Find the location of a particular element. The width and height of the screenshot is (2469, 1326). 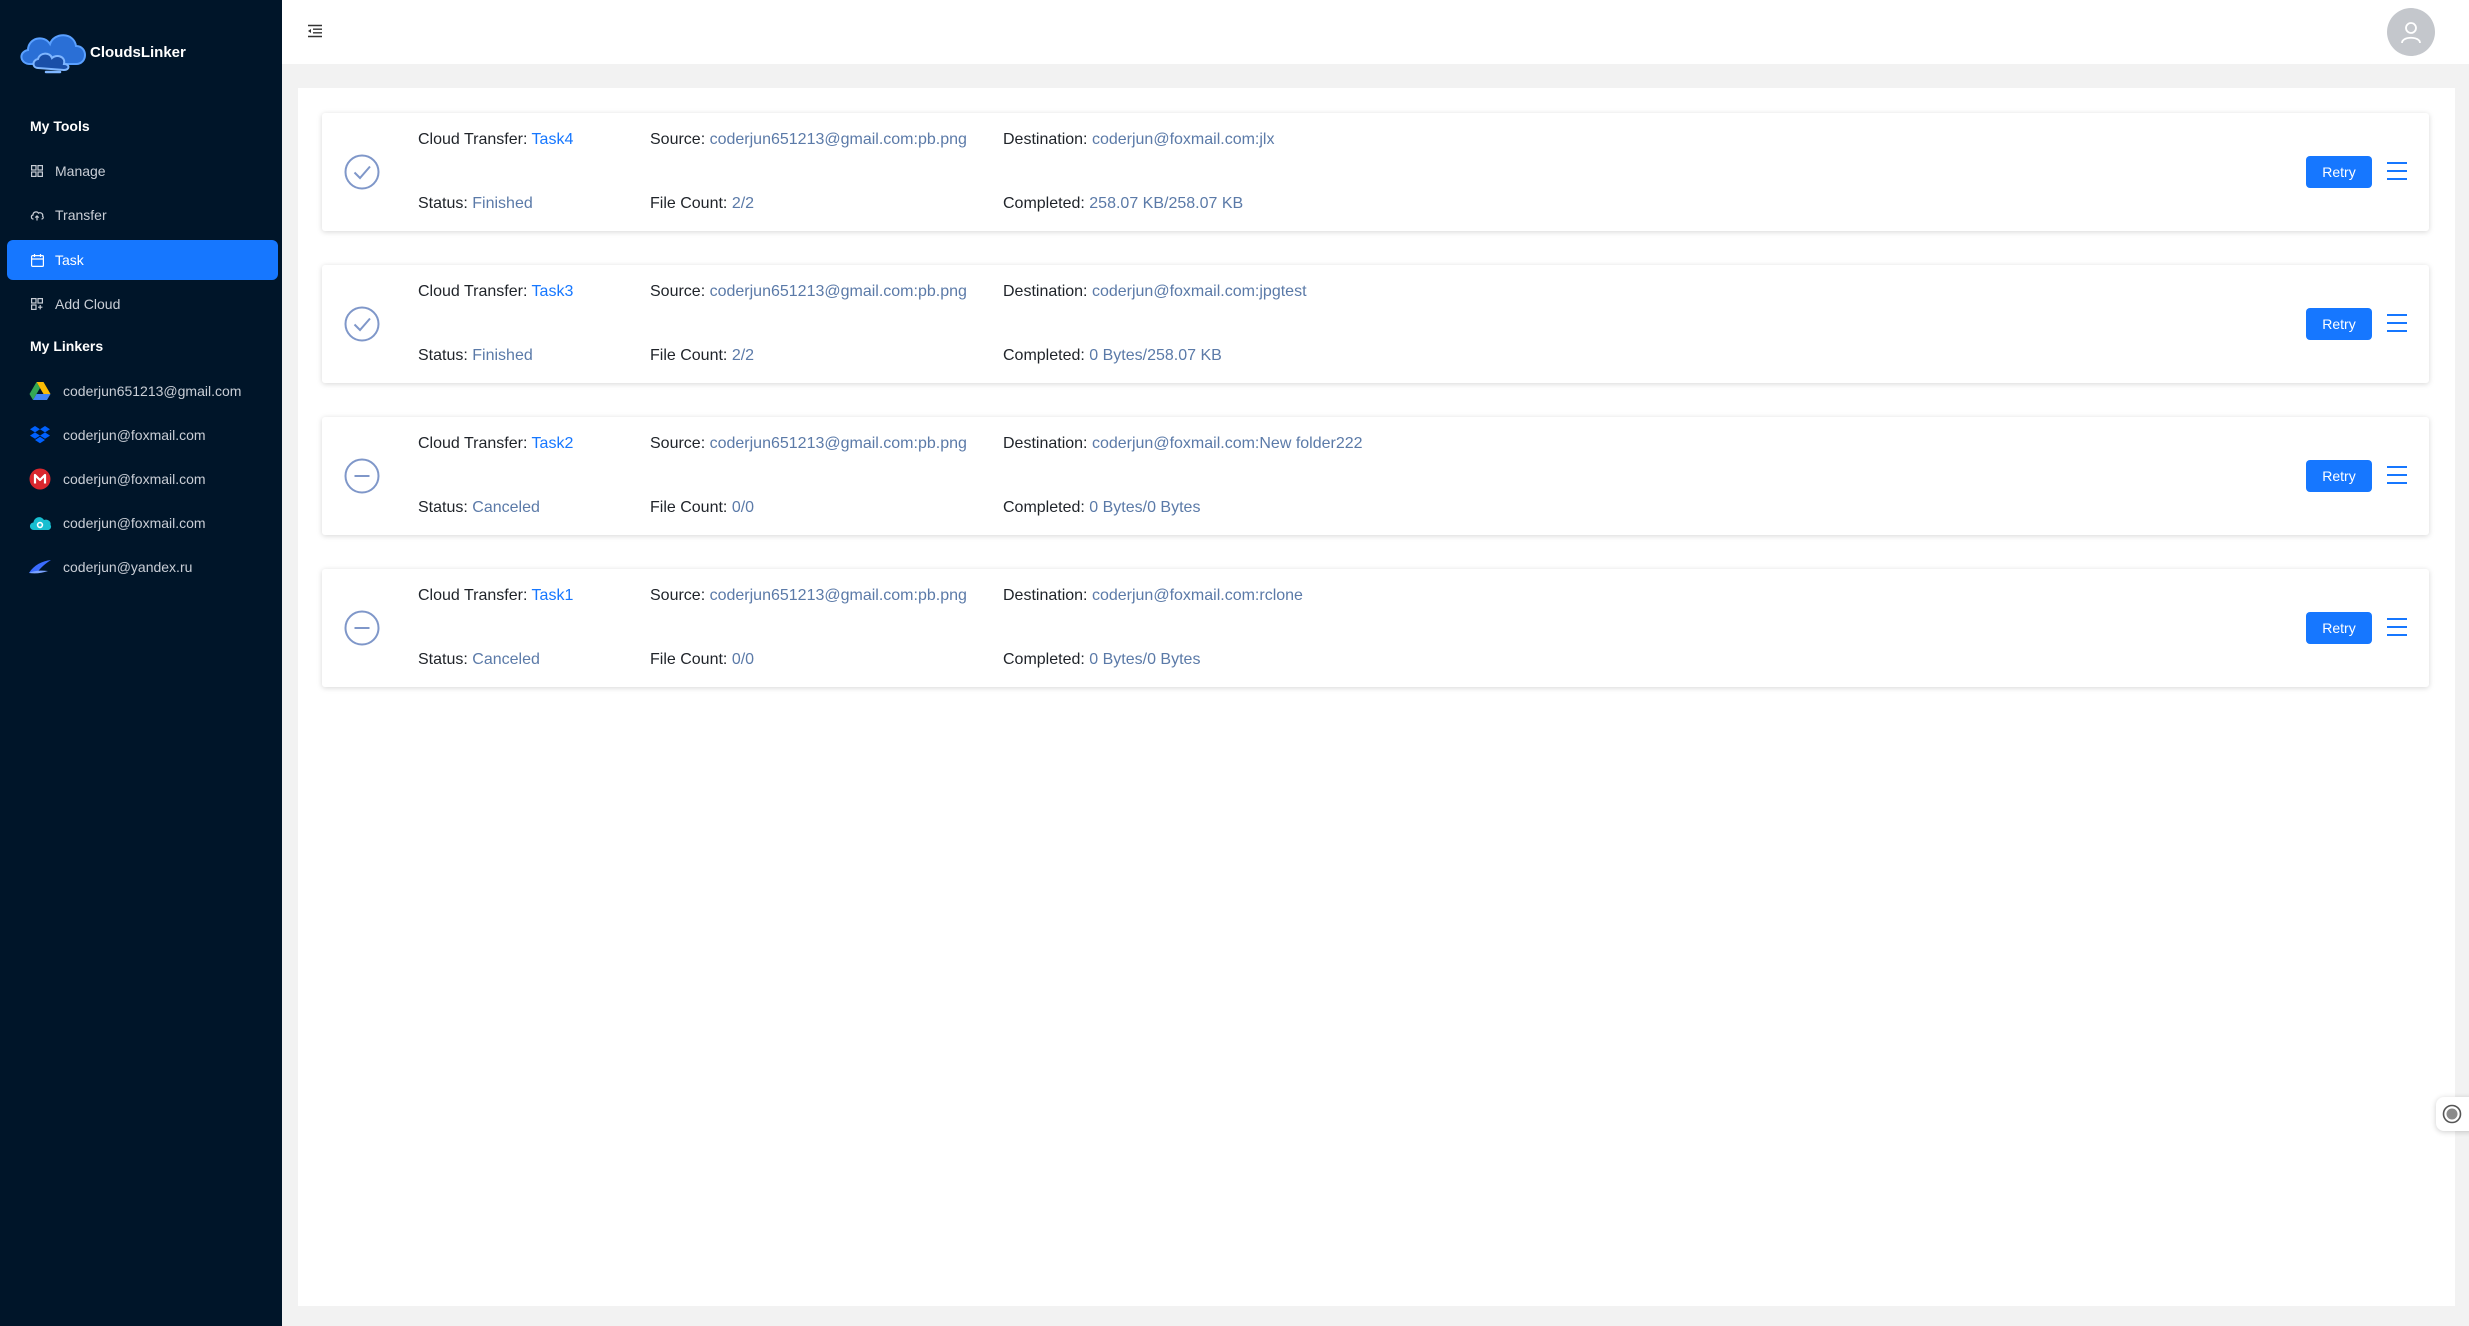

nav-item-label: Task is located at coordinates (69, 260).